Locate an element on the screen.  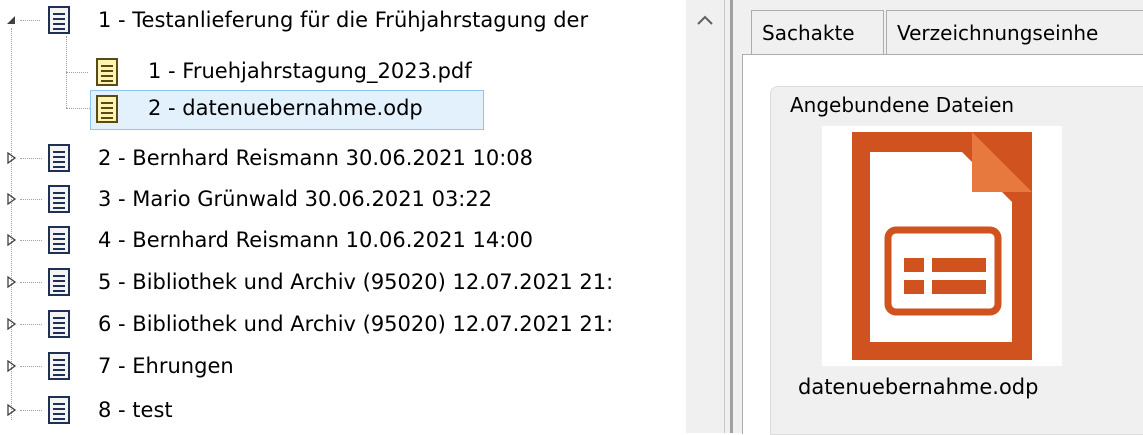
tab-verzeichnungseinheit: Verzeichnungseinhe is located at coordinates (1014, 32).